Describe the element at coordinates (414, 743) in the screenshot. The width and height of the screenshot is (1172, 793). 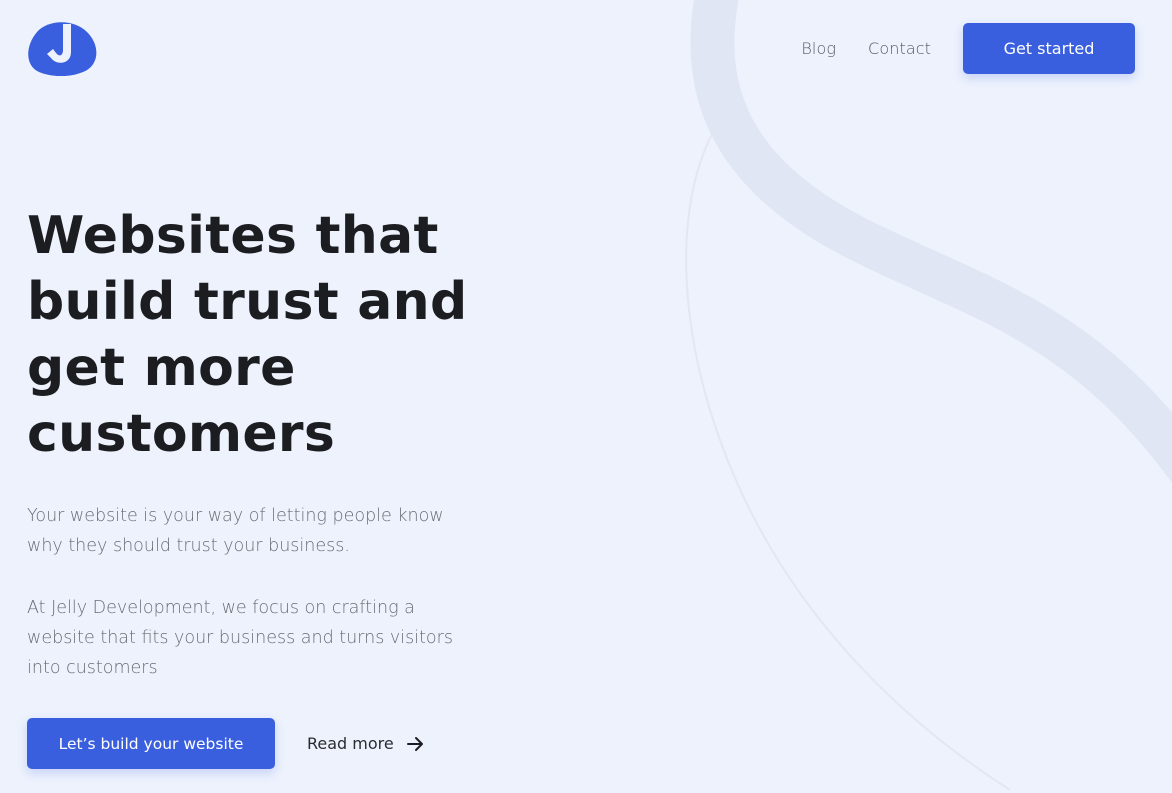
I see `arrow-right-icon` at that location.